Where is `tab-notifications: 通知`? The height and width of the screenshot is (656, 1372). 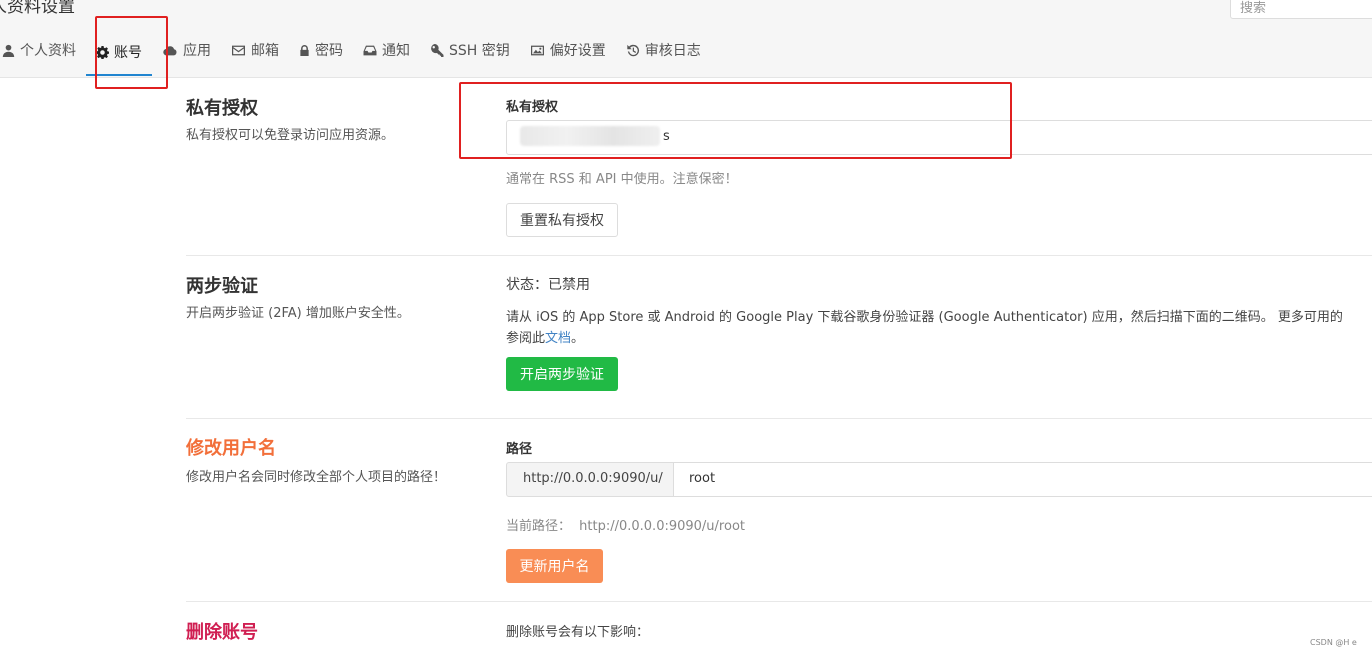 tab-notifications: 通知 is located at coordinates (386, 50).